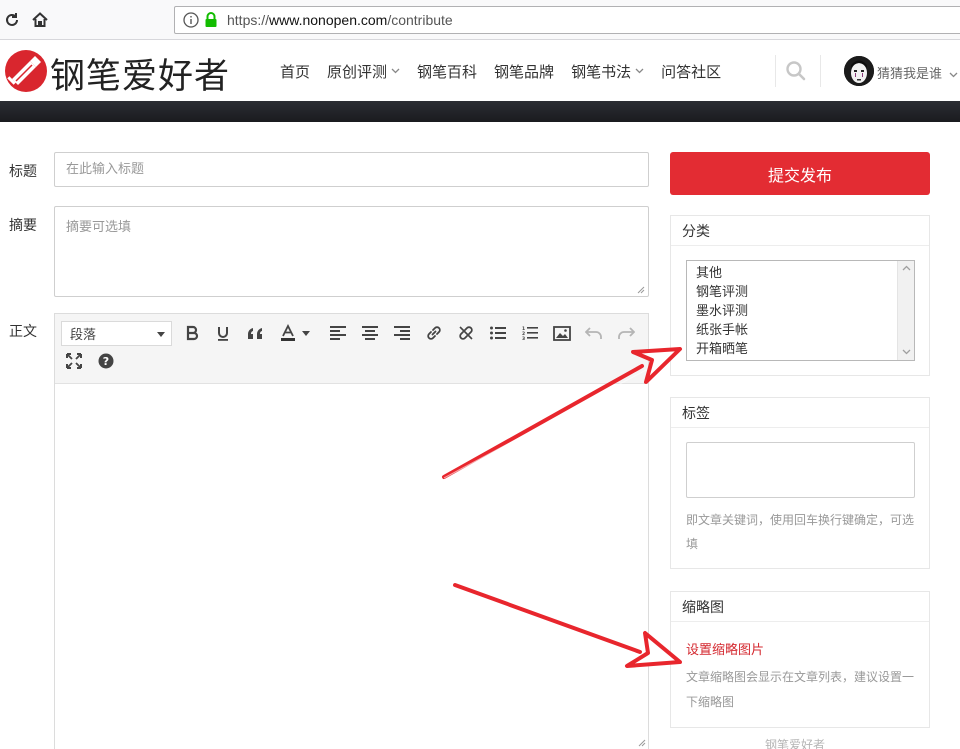 The width and height of the screenshot is (960, 749). I want to click on nav-calligraphy: 钢笔书法, so click(607, 71).